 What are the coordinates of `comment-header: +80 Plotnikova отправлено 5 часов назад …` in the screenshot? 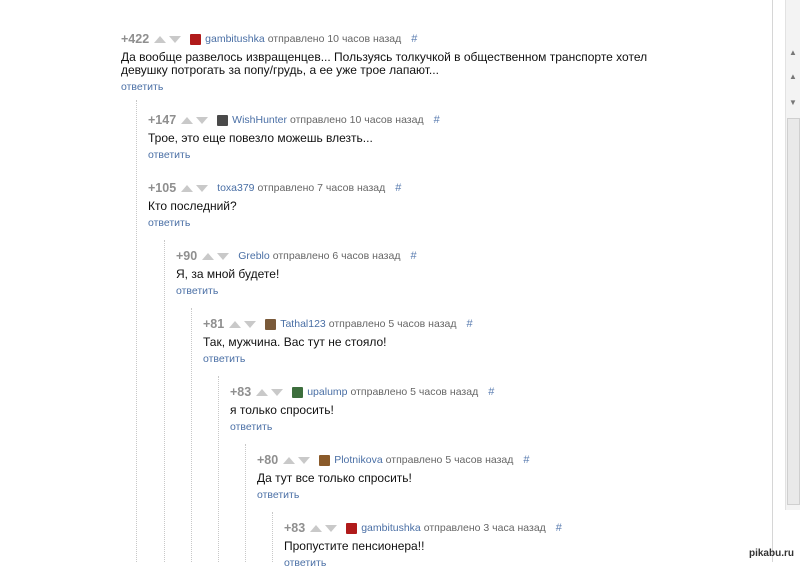 It's located at (528, 460).